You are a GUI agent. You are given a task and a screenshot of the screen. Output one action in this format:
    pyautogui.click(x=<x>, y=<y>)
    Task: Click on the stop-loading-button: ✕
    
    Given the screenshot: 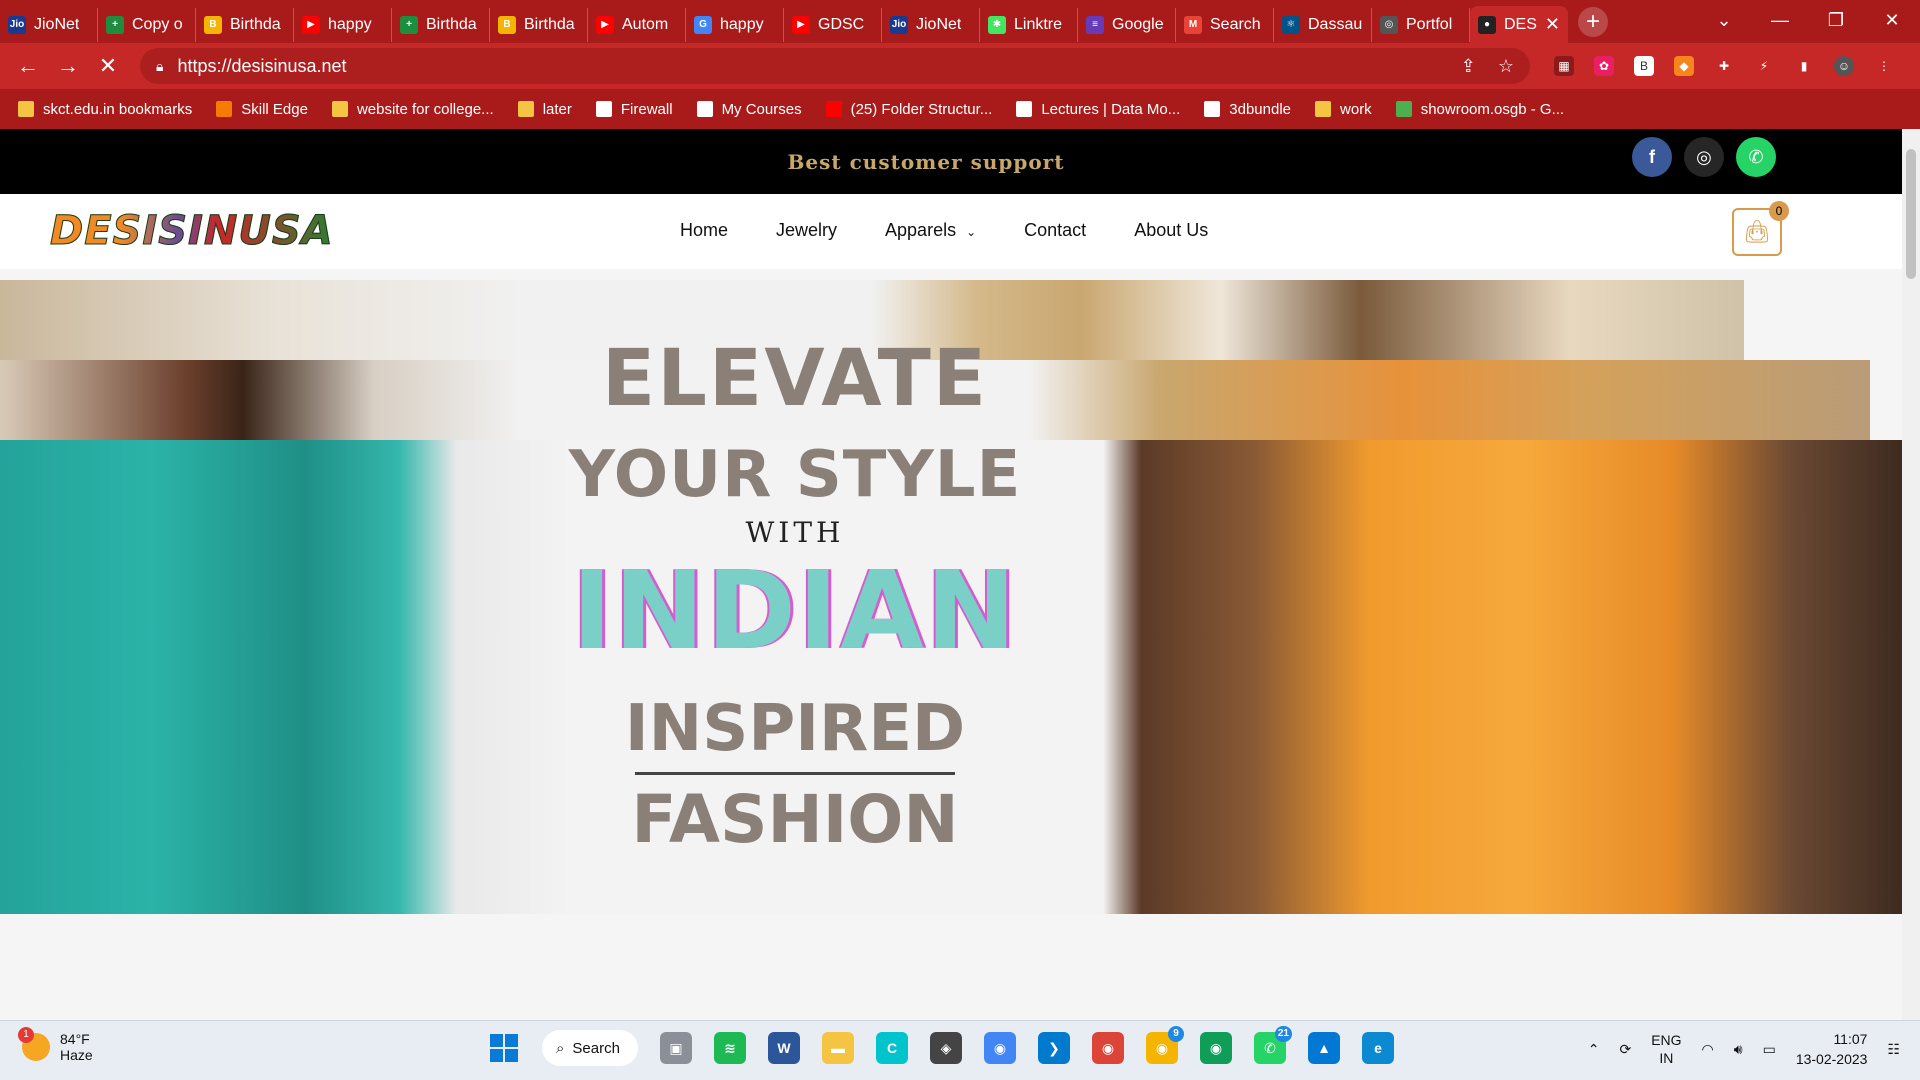 What is the action you would take?
    pyautogui.click(x=108, y=66)
    